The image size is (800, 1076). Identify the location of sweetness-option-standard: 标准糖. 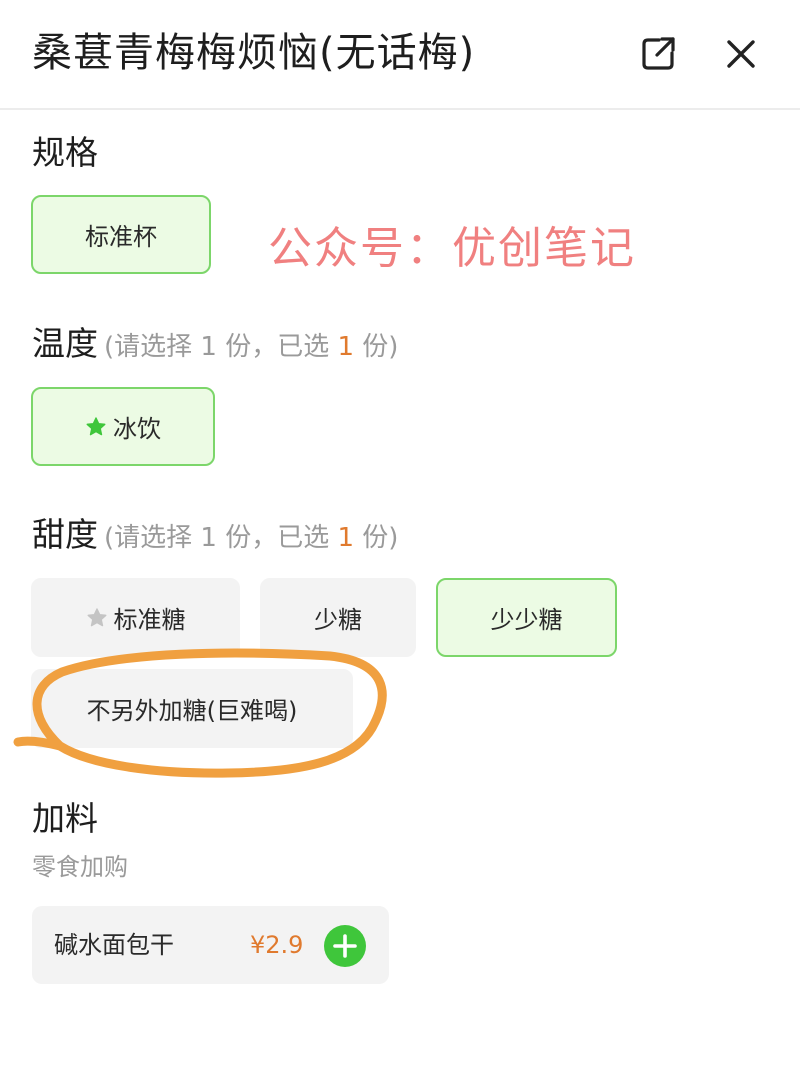
(135, 617).